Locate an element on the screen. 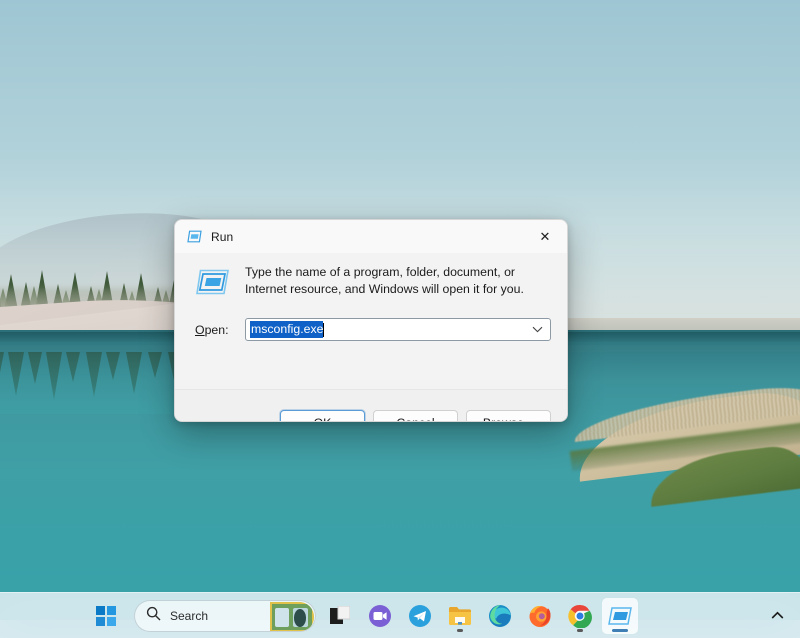 The width and height of the screenshot is (800, 638). chevron-up-icon is located at coordinates (777, 616).